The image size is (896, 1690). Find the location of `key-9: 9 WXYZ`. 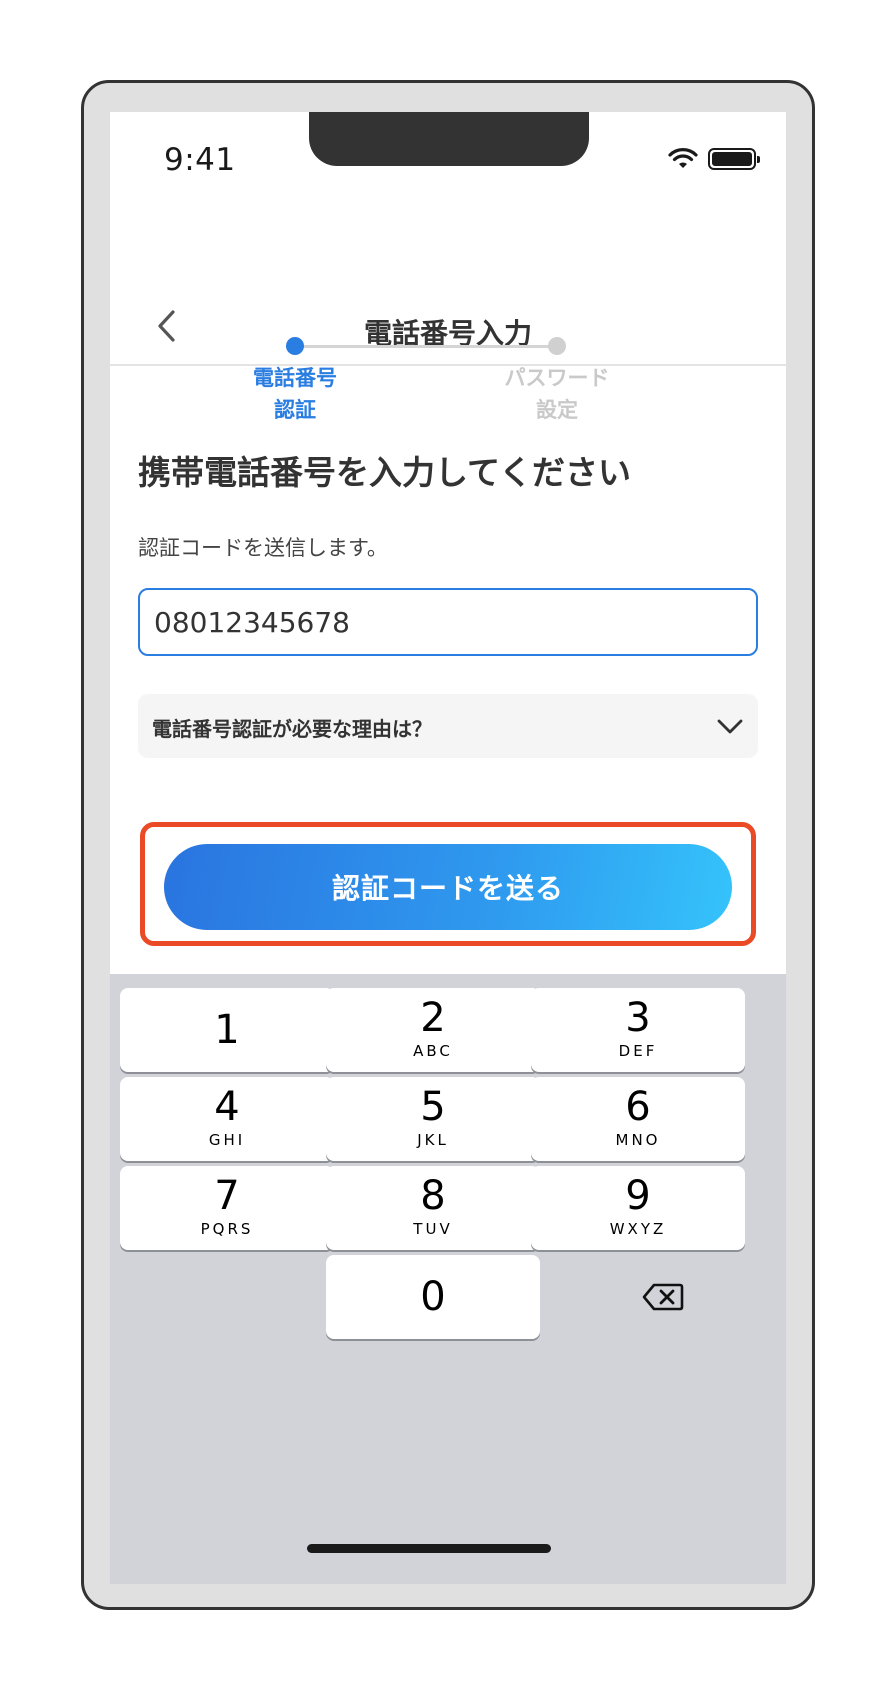

key-9: 9 WXYZ is located at coordinates (638, 1208).